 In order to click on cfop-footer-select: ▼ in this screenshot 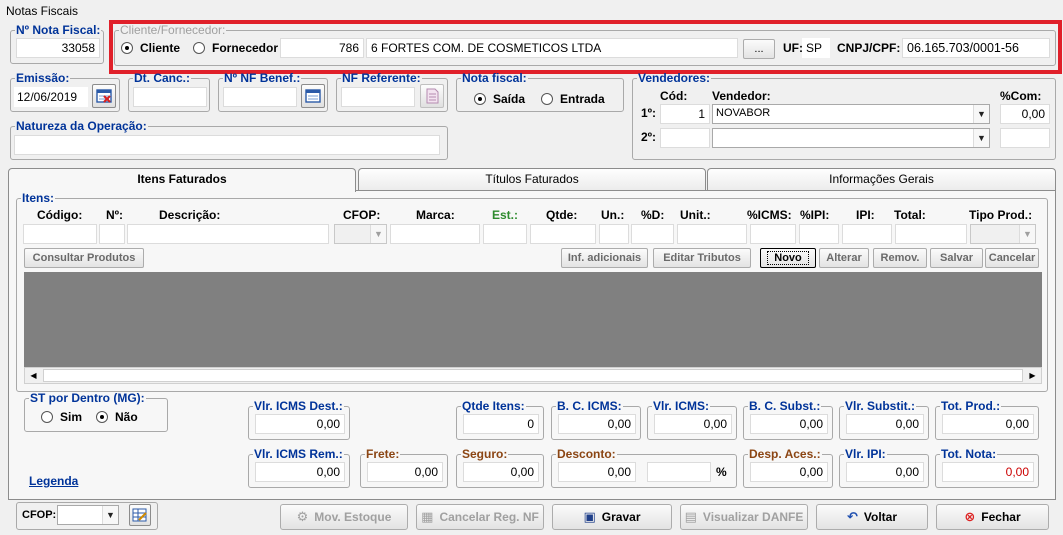, I will do `click(88, 515)`.